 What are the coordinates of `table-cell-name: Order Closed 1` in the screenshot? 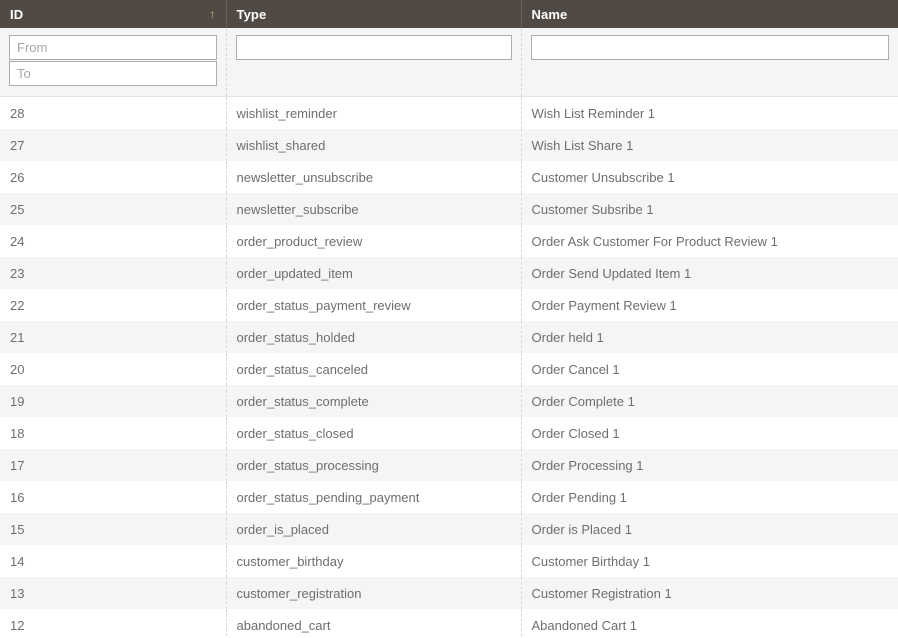 It's located at (709, 433).